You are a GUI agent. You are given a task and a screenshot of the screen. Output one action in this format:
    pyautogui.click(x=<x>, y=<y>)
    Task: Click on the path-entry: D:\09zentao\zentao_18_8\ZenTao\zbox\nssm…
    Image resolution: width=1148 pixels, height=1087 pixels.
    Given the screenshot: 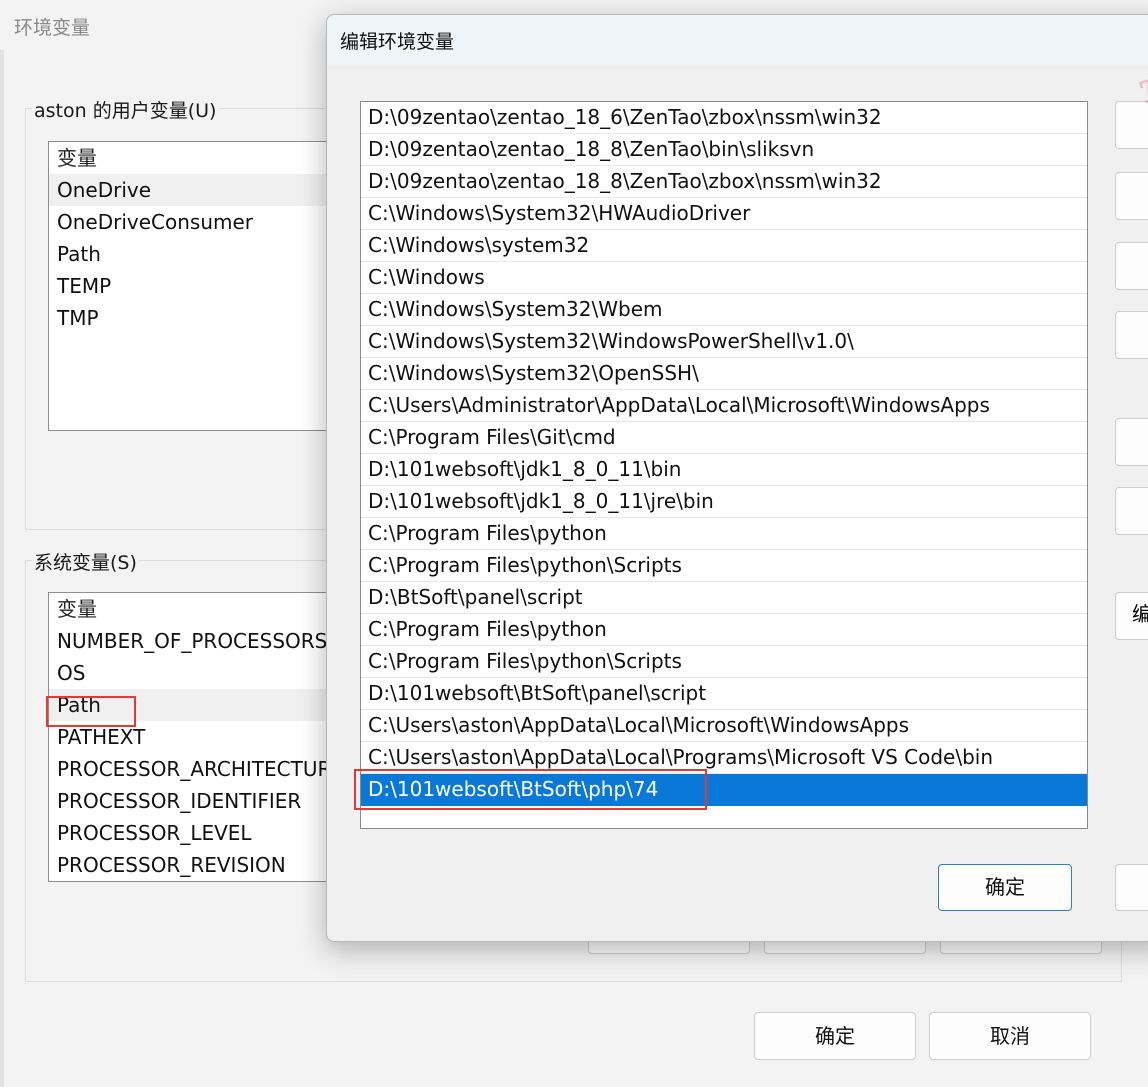 What is the action you would take?
    pyautogui.click(x=724, y=182)
    